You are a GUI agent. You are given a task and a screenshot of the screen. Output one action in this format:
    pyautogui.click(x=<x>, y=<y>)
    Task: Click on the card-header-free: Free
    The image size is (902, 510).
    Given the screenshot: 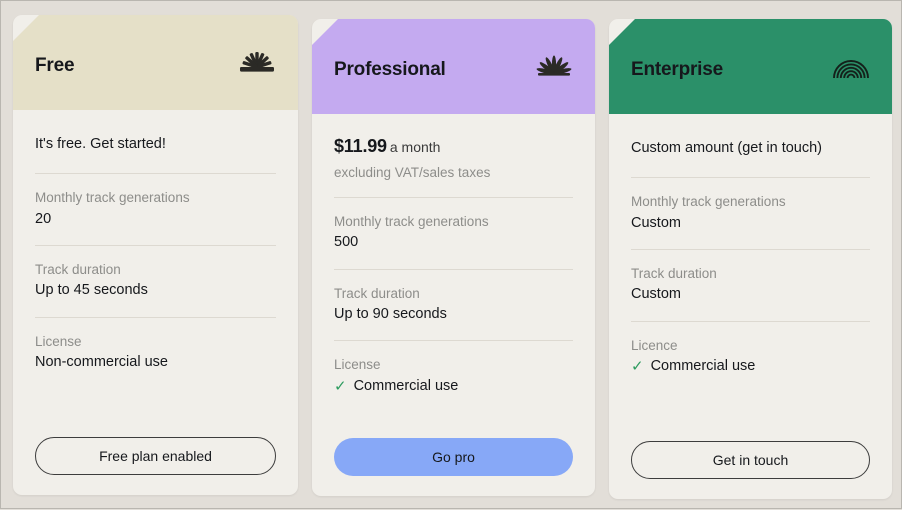 What is the action you would take?
    pyautogui.click(x=155, y=62)
    